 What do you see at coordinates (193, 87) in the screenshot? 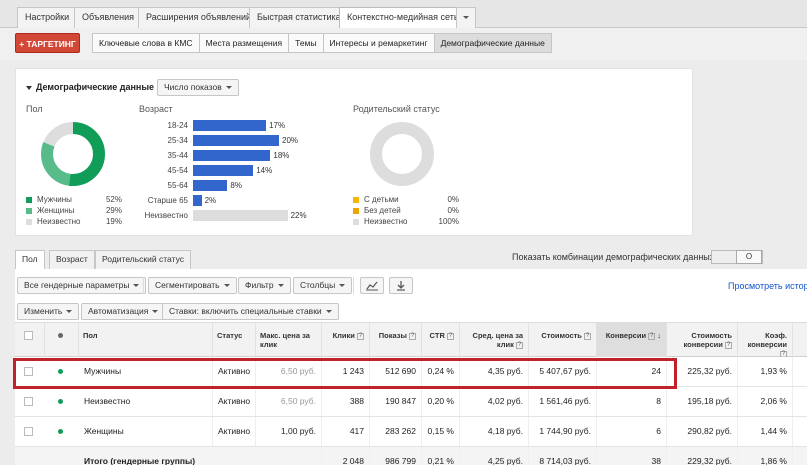
I see `metric-dropdown-label: Число показов` at bounding box center [193, 87].